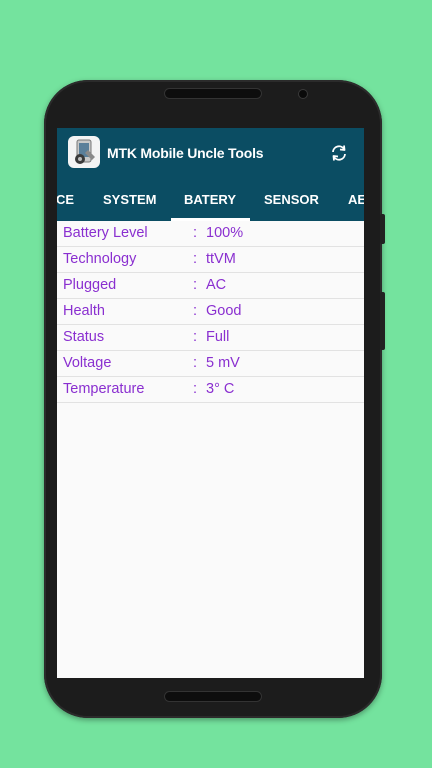 The width and height of the screenshot is (432, 768). What do you see at coordinates (382, 321) in the screenshot?
I see `power-button` at bounding box center [382, 321].